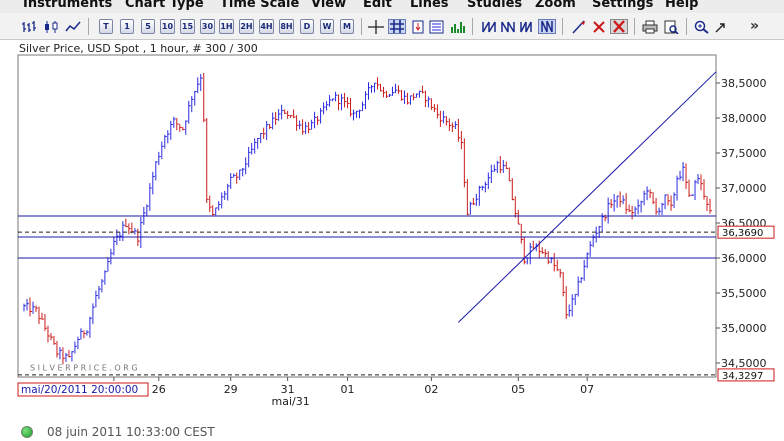 The width and height of the screenshot is (784, 441). Describe the element at coordinates (131, 432) in the screenshot. I see `status-timestamp: 08 juin 2011 10:33:00 CEST` at that location.